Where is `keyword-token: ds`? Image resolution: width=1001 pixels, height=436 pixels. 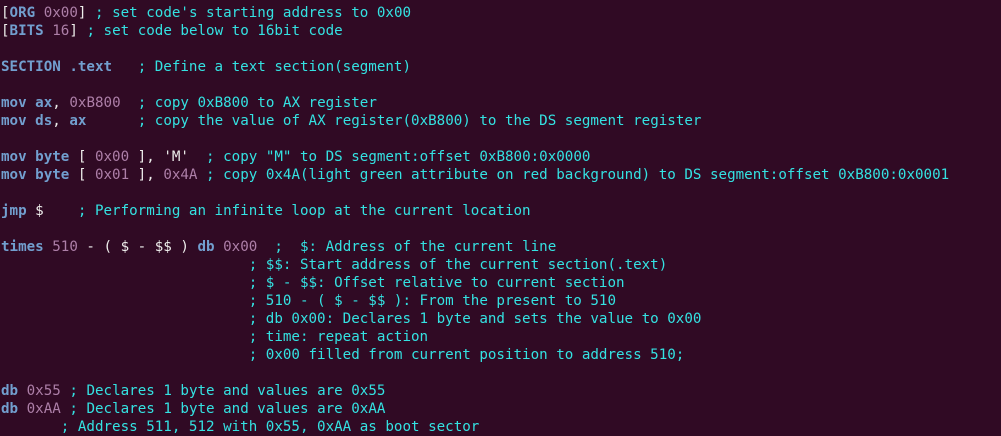
keyword-token: ds is located at coordinates (44, 121).